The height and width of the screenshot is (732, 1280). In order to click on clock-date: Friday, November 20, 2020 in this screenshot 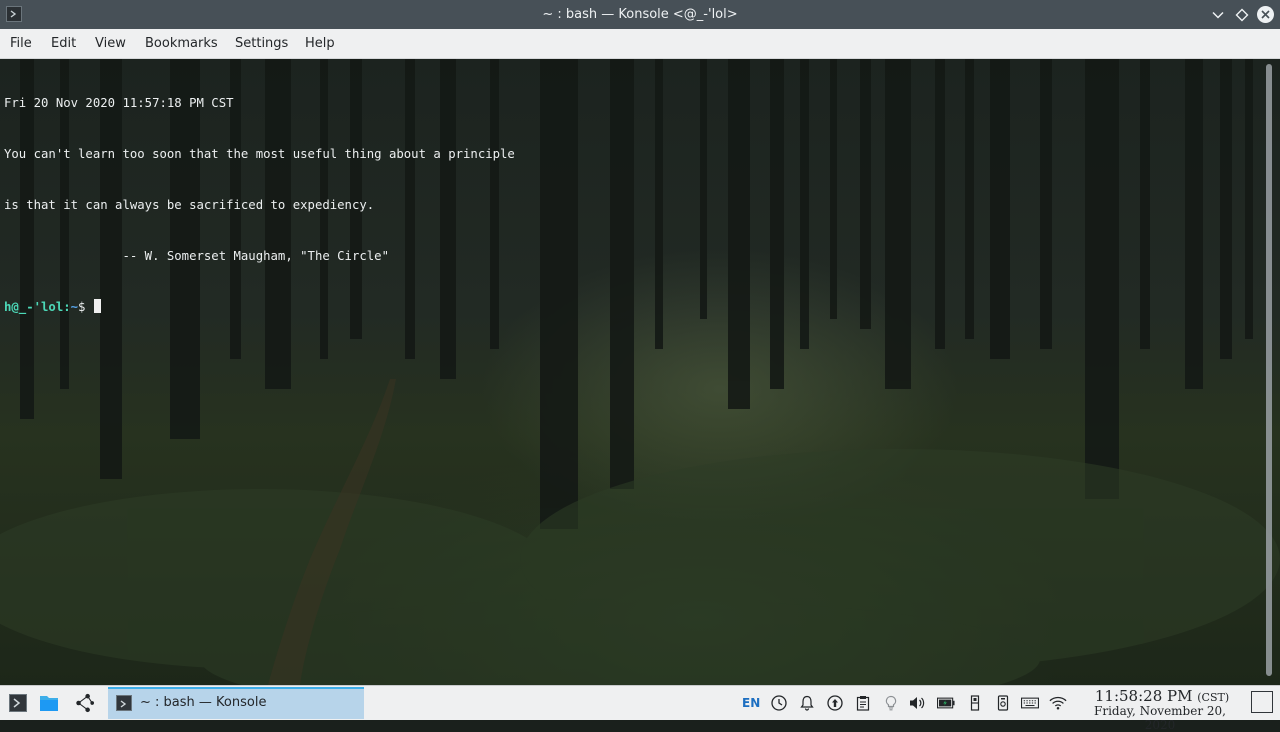, I will do `click(1160, 718)`.